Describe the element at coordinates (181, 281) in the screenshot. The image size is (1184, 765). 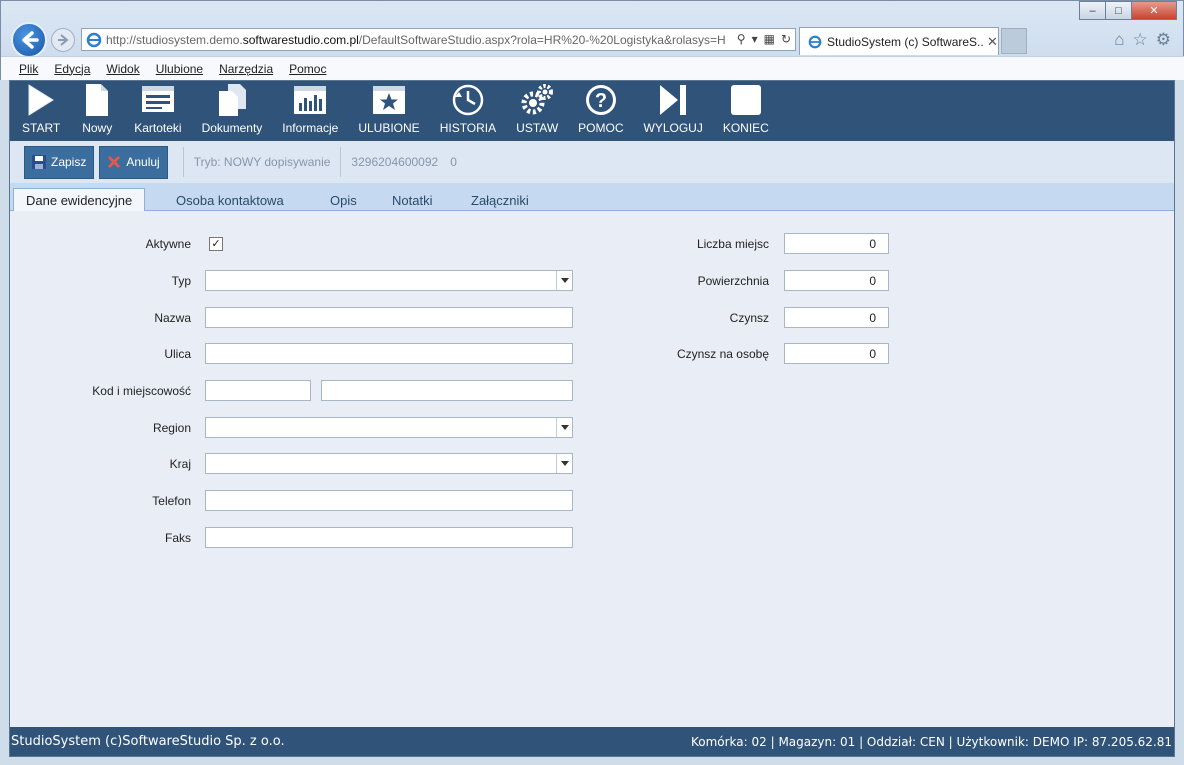
I see `type-label: Typ` at that location.